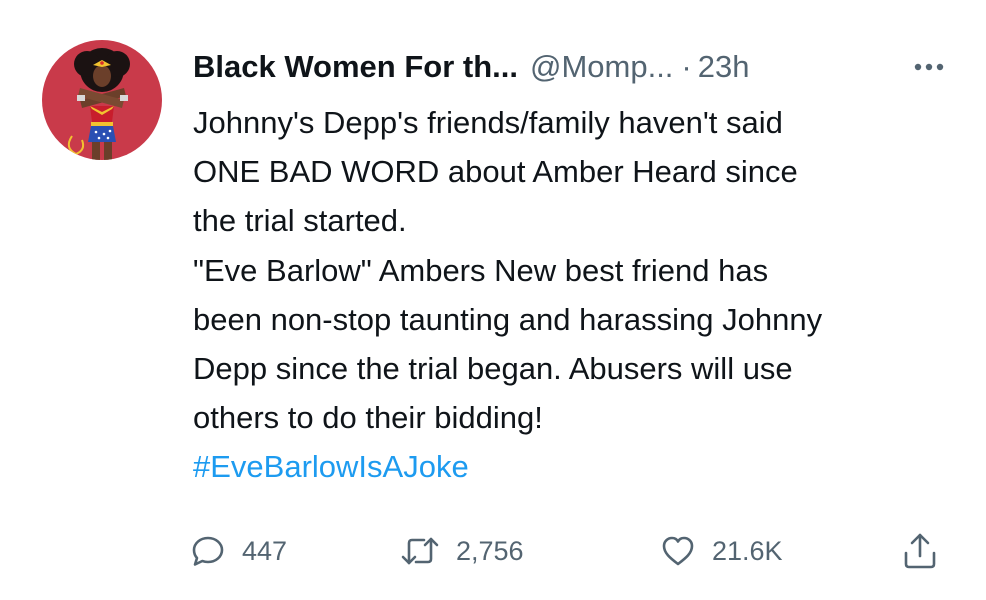 The height and width of the screenshot is (600, 986). I want to click on share-upload-icon, so click(920, 551).